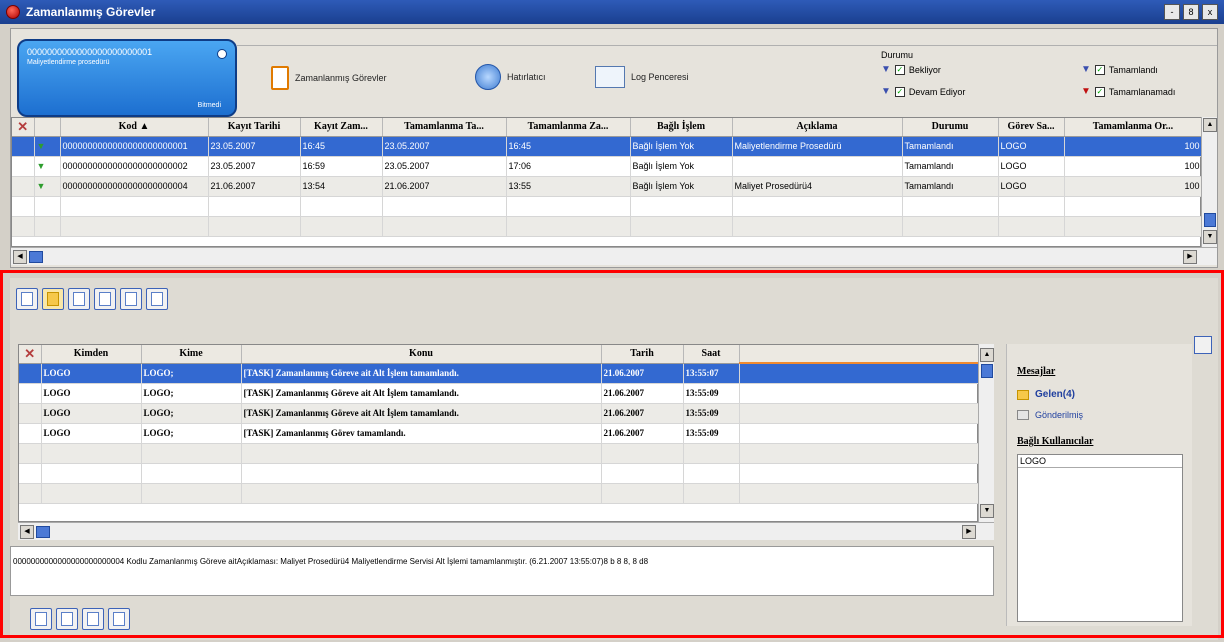 The width and height of the screenshot is (1224, 642). I want to click on user-item: LOGO, so click(1100, 461).